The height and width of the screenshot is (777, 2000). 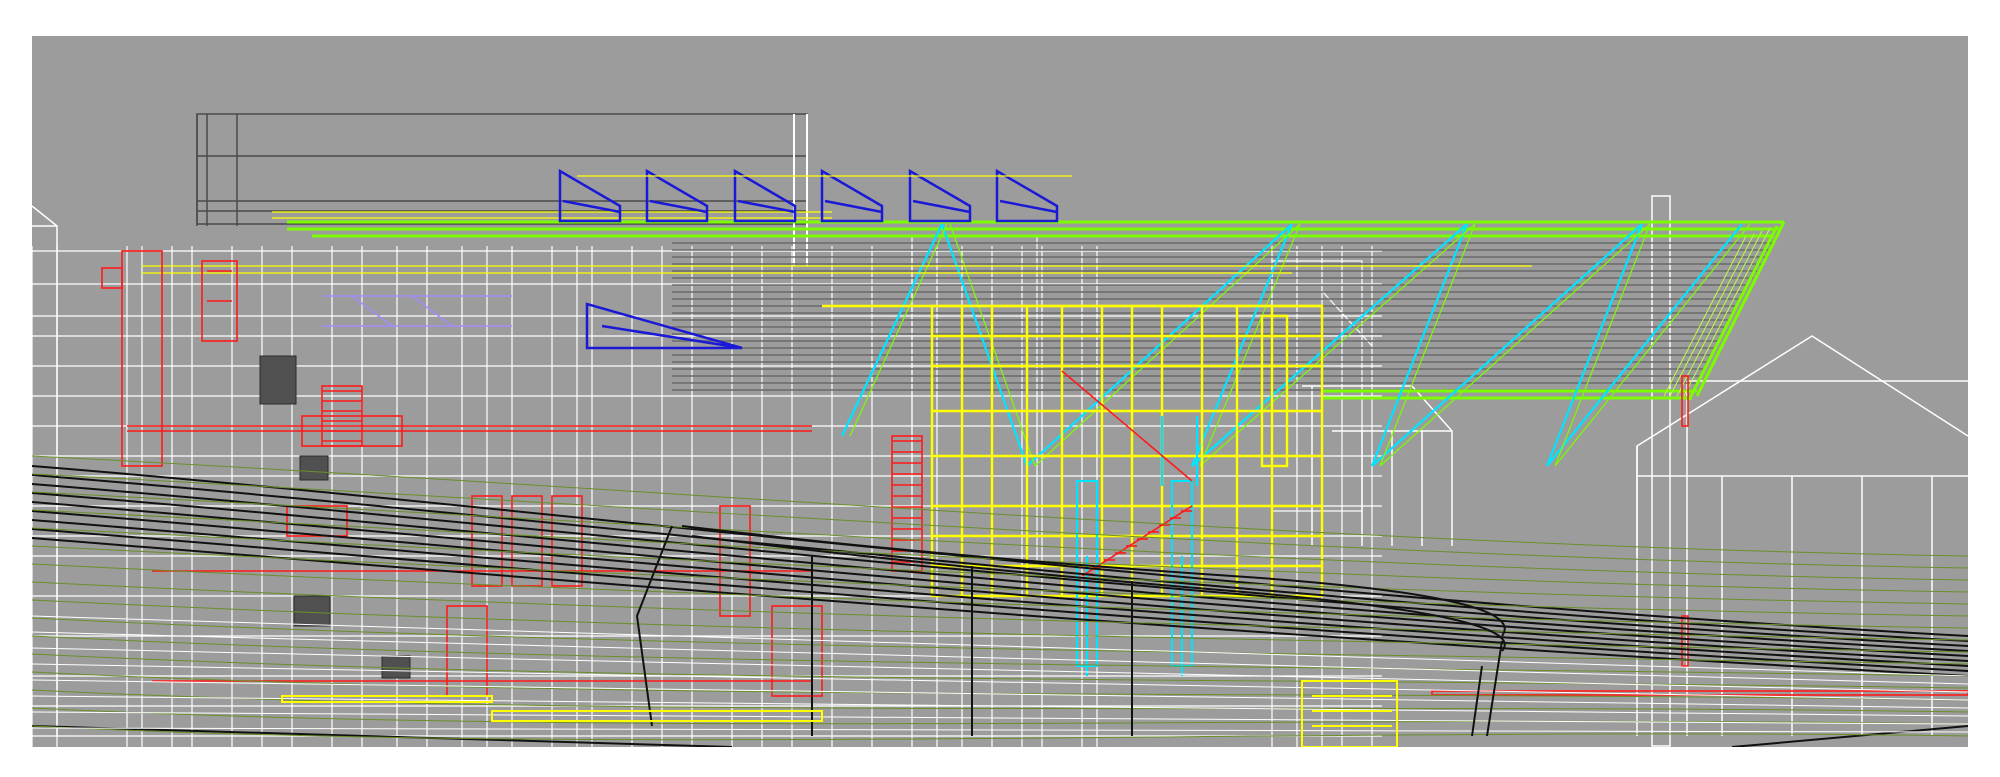 What do you see at coordinates (1717, 312) in the screenshot?
I see `roof-truss-edge-lines` at bounding box center [1717, 312].